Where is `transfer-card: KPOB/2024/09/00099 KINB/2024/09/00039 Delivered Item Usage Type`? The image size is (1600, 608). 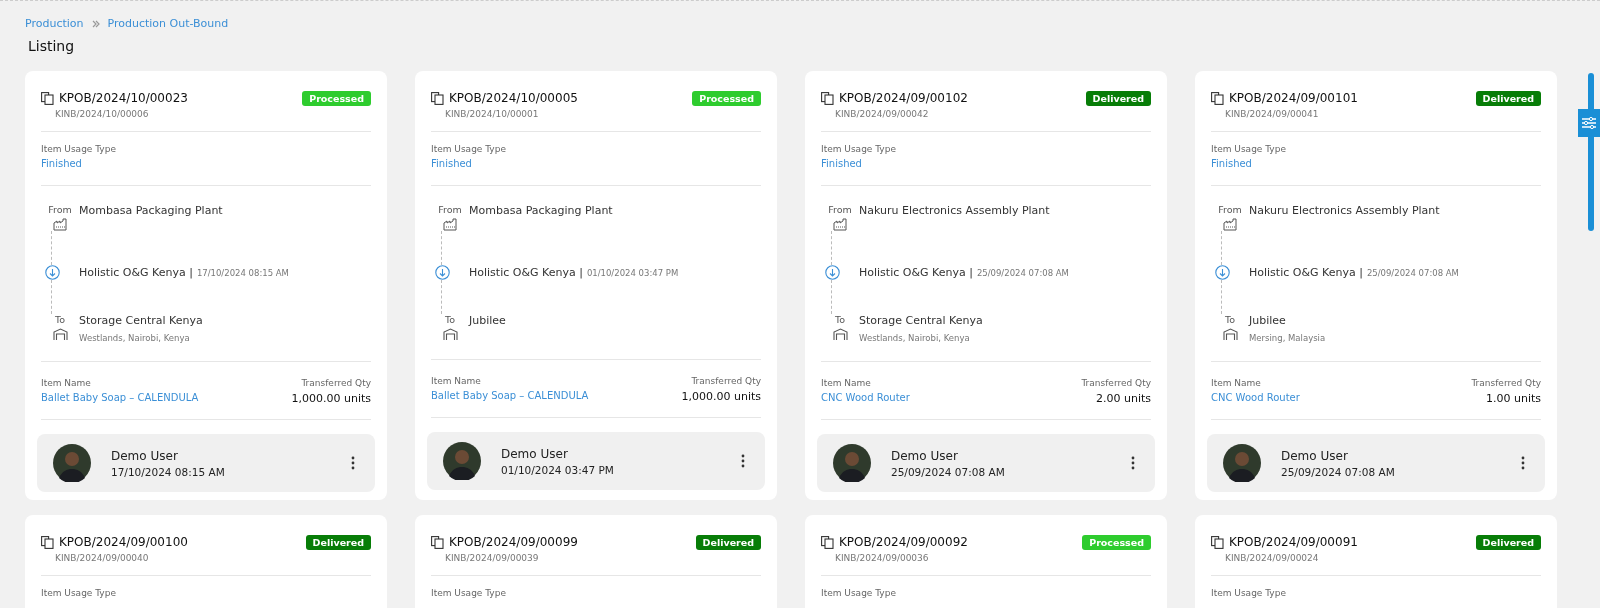 transfer-card: KPOB/2024/09/00099 KINB/2024/09/00039 Delivered Item Usage Type is located at coordinates (596, 561).